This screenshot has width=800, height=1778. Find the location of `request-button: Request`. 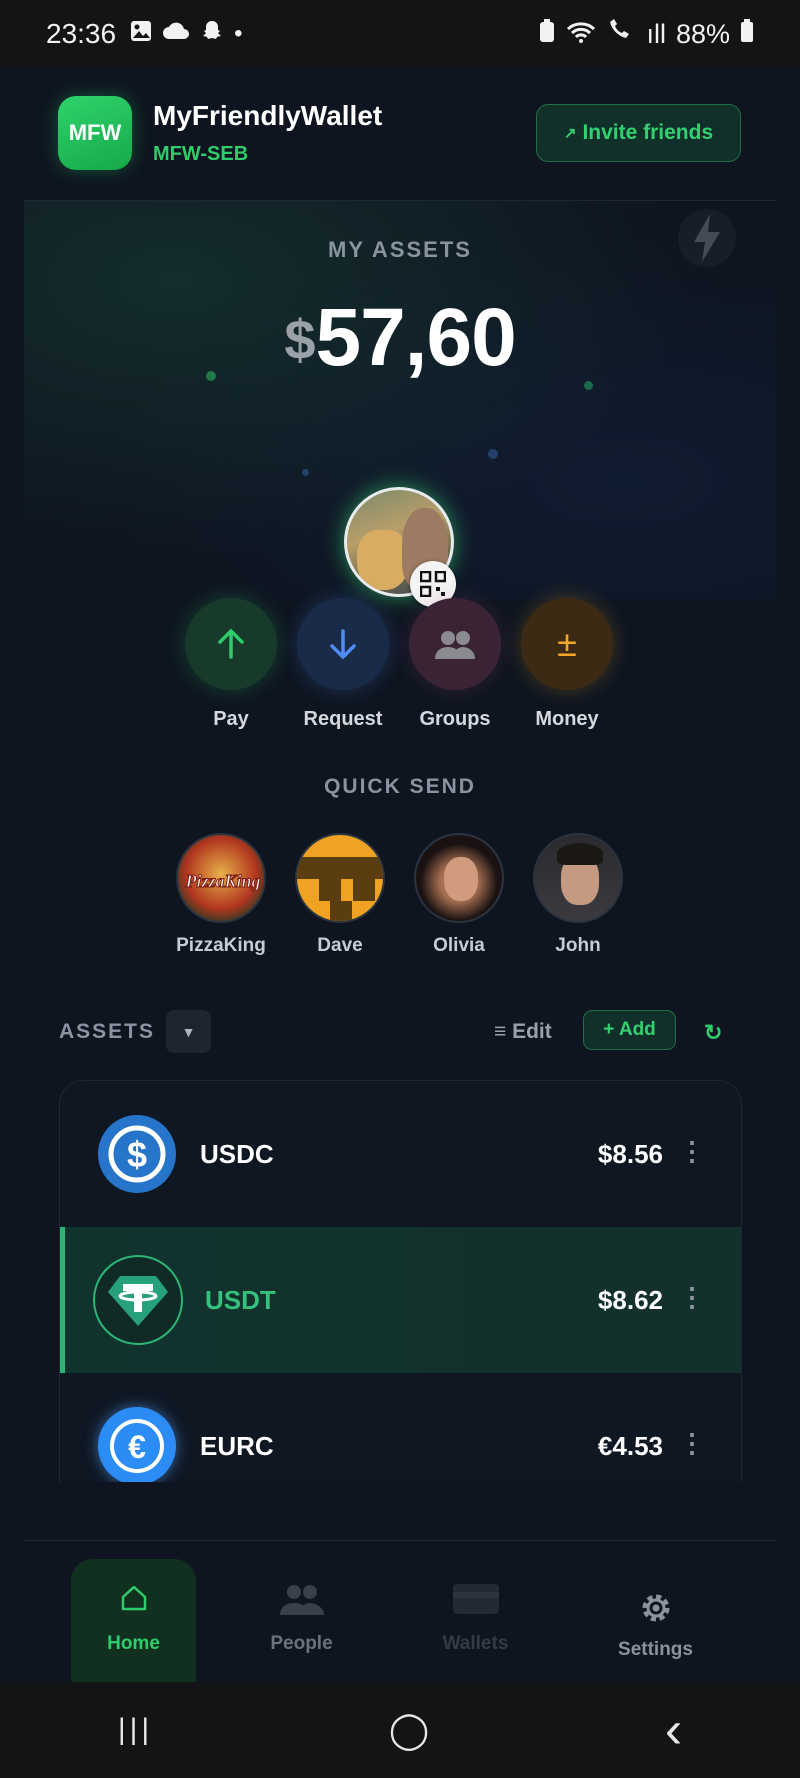

request-button: Request is located at coordinates (343, 664).